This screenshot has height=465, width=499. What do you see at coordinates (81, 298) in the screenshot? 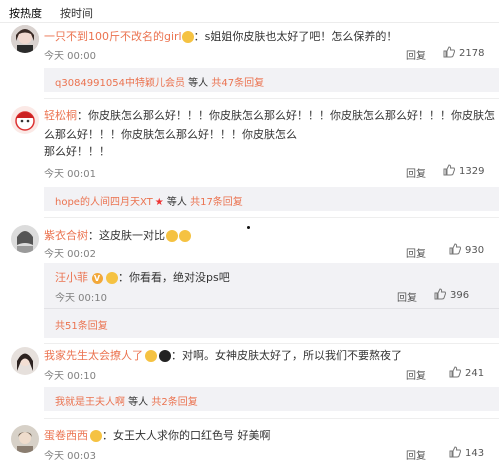
I see `reply-time: 今天 00:10` at bounding box center [81, 298].